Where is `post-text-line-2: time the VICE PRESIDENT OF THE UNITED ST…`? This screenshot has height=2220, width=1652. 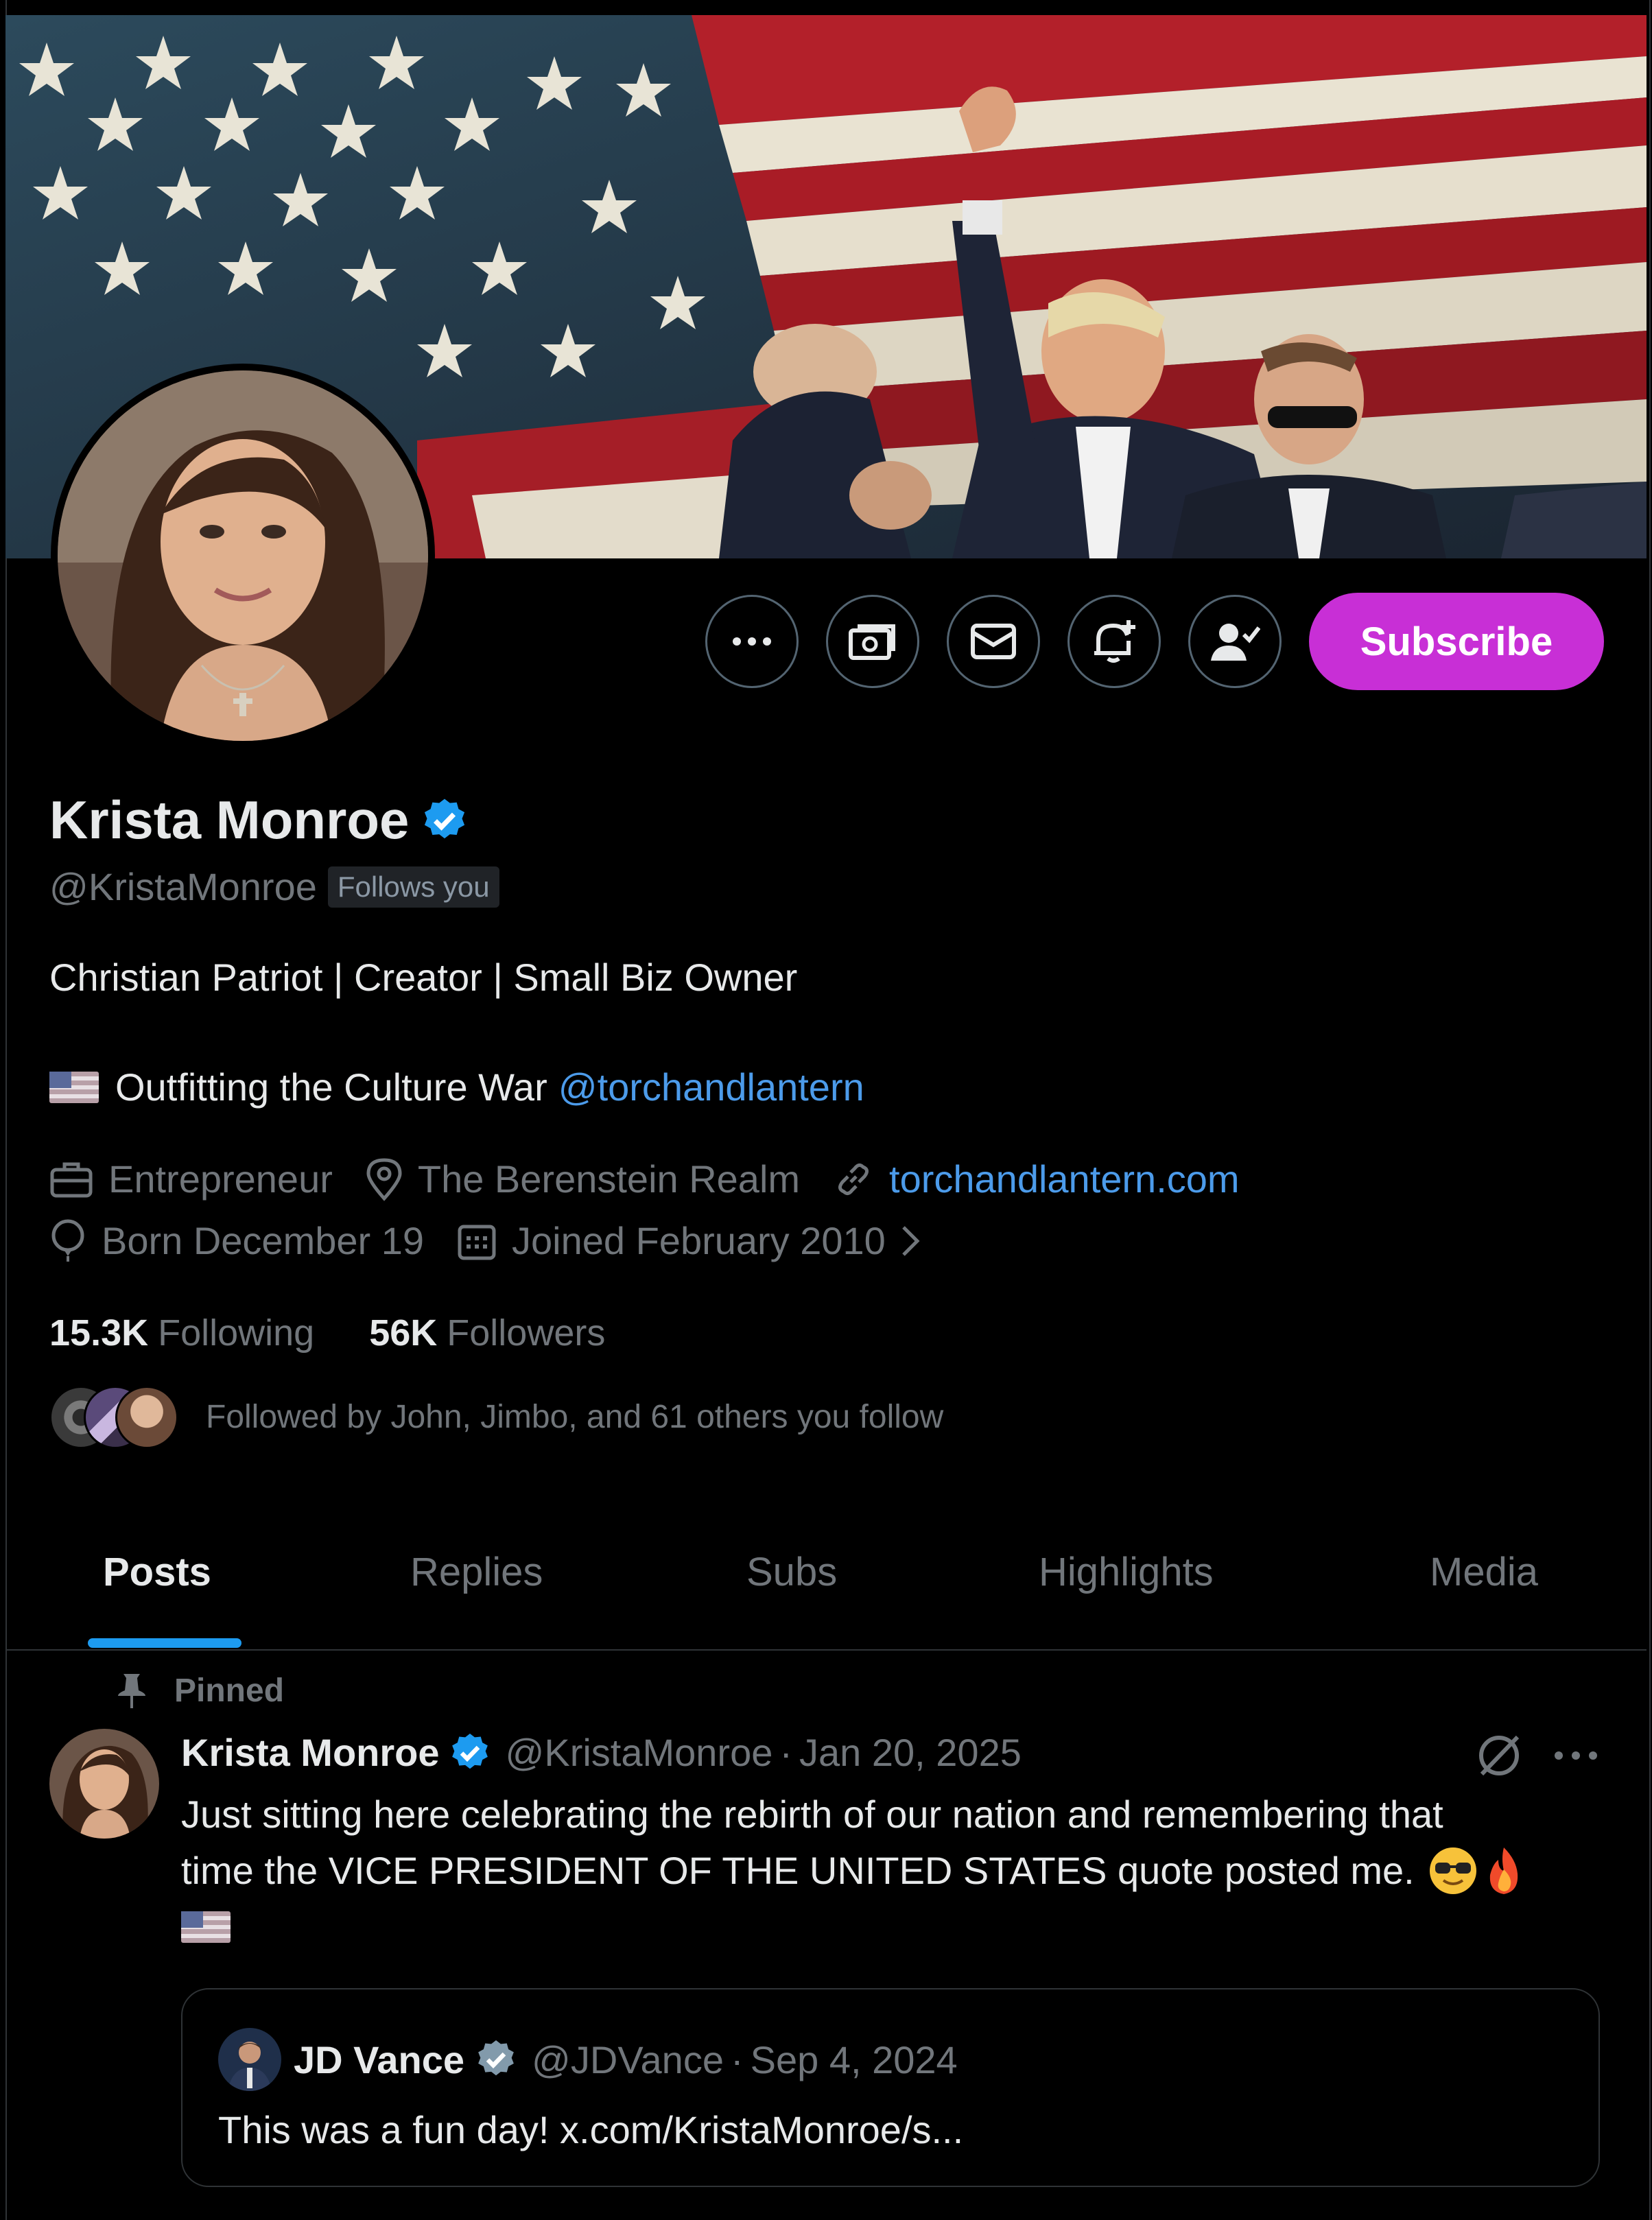
post-text-line-2: time the VICE PRESIDENT OF THE UNITED ST… is located at coordinates (894, 1871).